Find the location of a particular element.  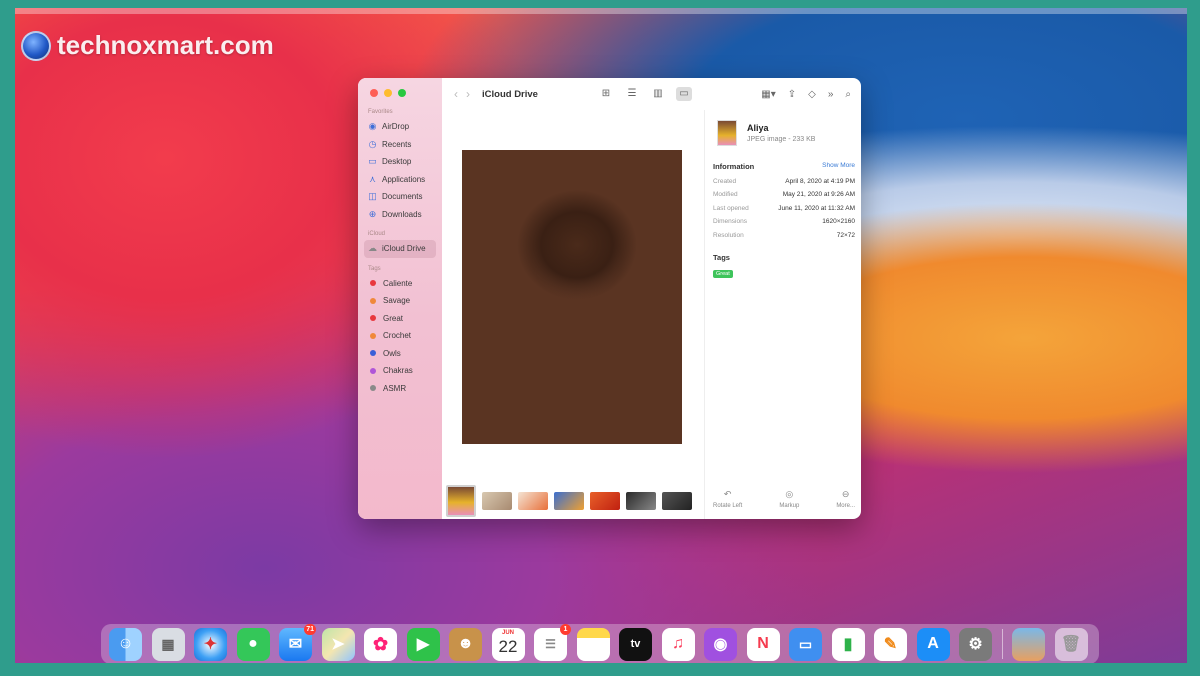

trash-icon: 🗑 is located at coordinates (1071, 644).